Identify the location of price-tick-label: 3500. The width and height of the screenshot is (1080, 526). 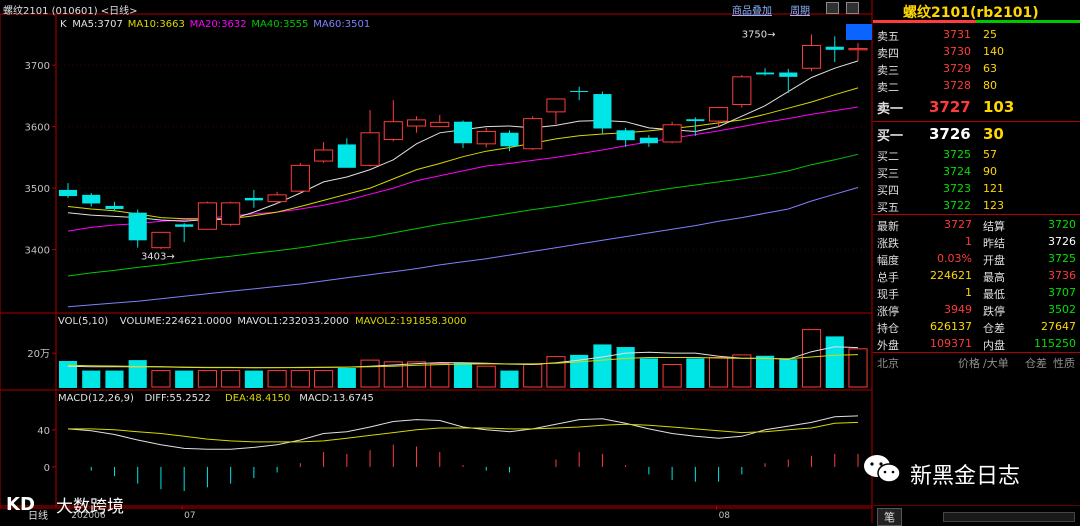
(37, 189).